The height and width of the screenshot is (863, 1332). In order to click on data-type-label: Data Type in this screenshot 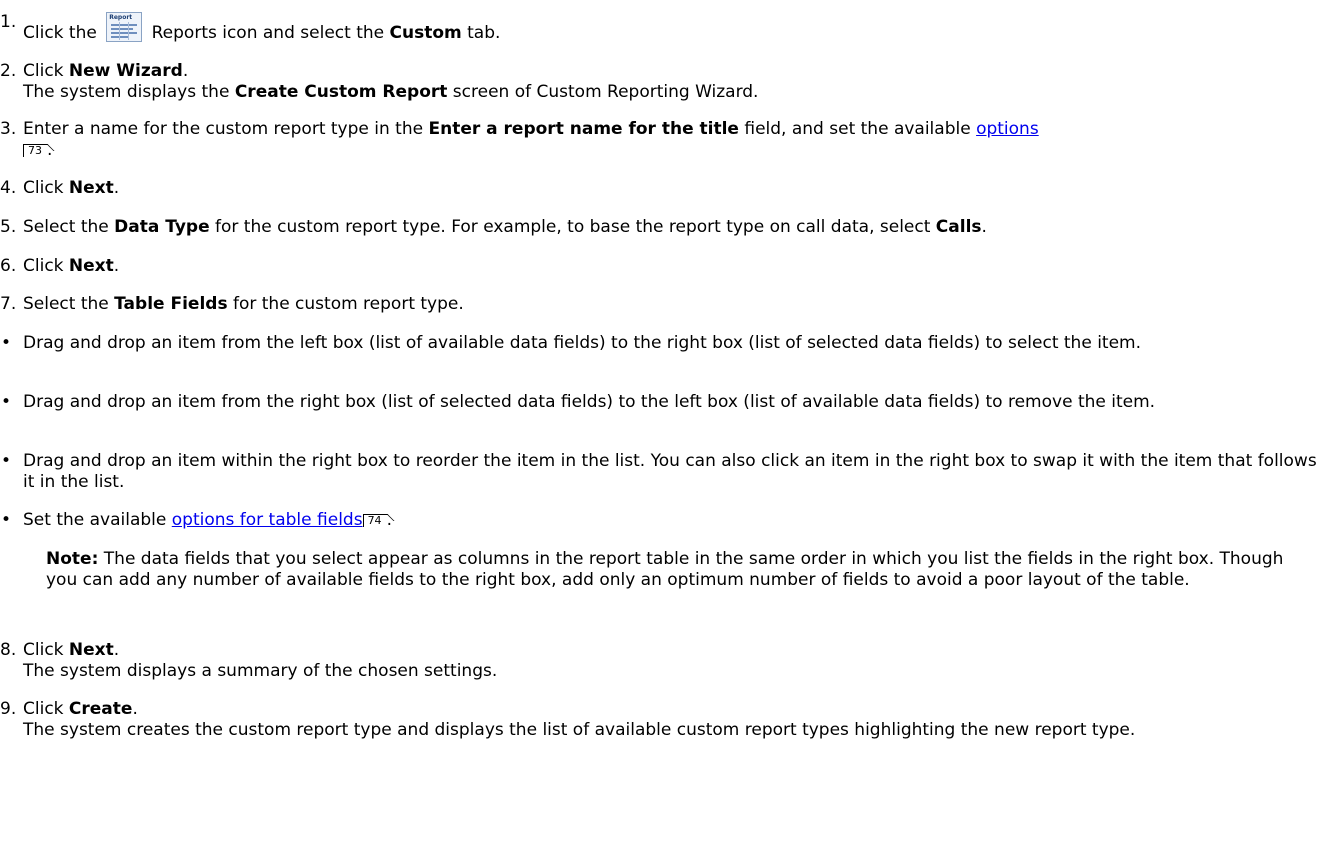, I will do `click(162, 227)`.